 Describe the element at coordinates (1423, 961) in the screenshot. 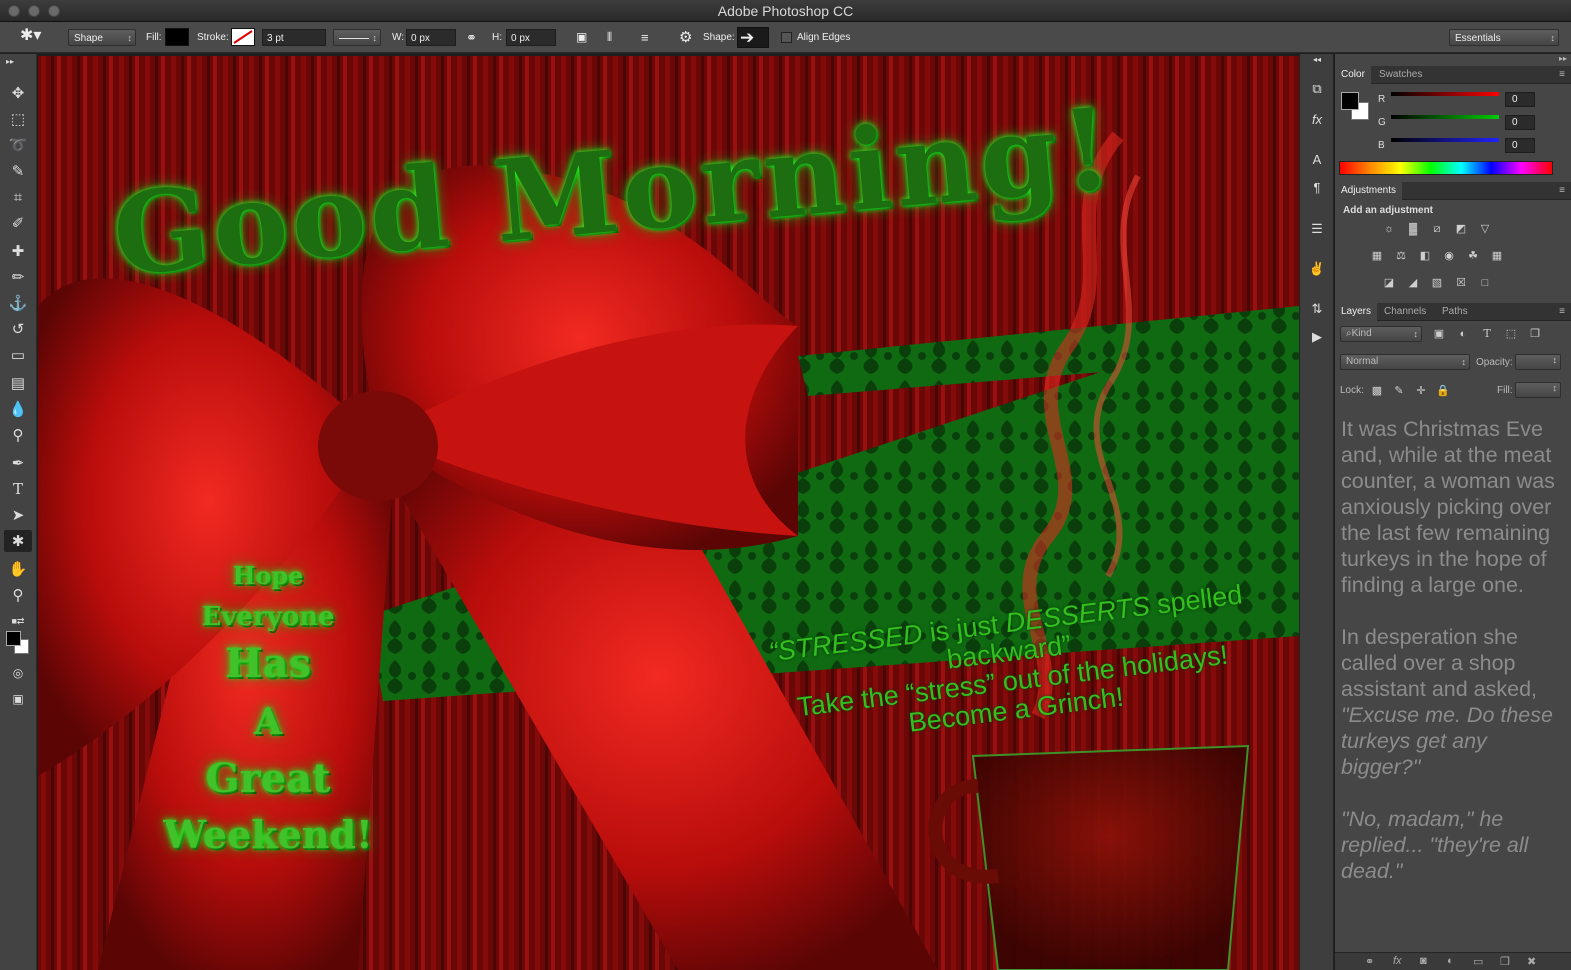

I see `add-mask-icon: ◙` at that location.